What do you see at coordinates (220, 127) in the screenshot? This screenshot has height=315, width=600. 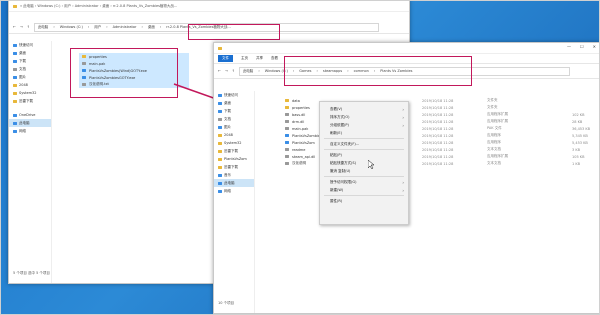 I see `picture-icon` at bounding box center [220, 127].